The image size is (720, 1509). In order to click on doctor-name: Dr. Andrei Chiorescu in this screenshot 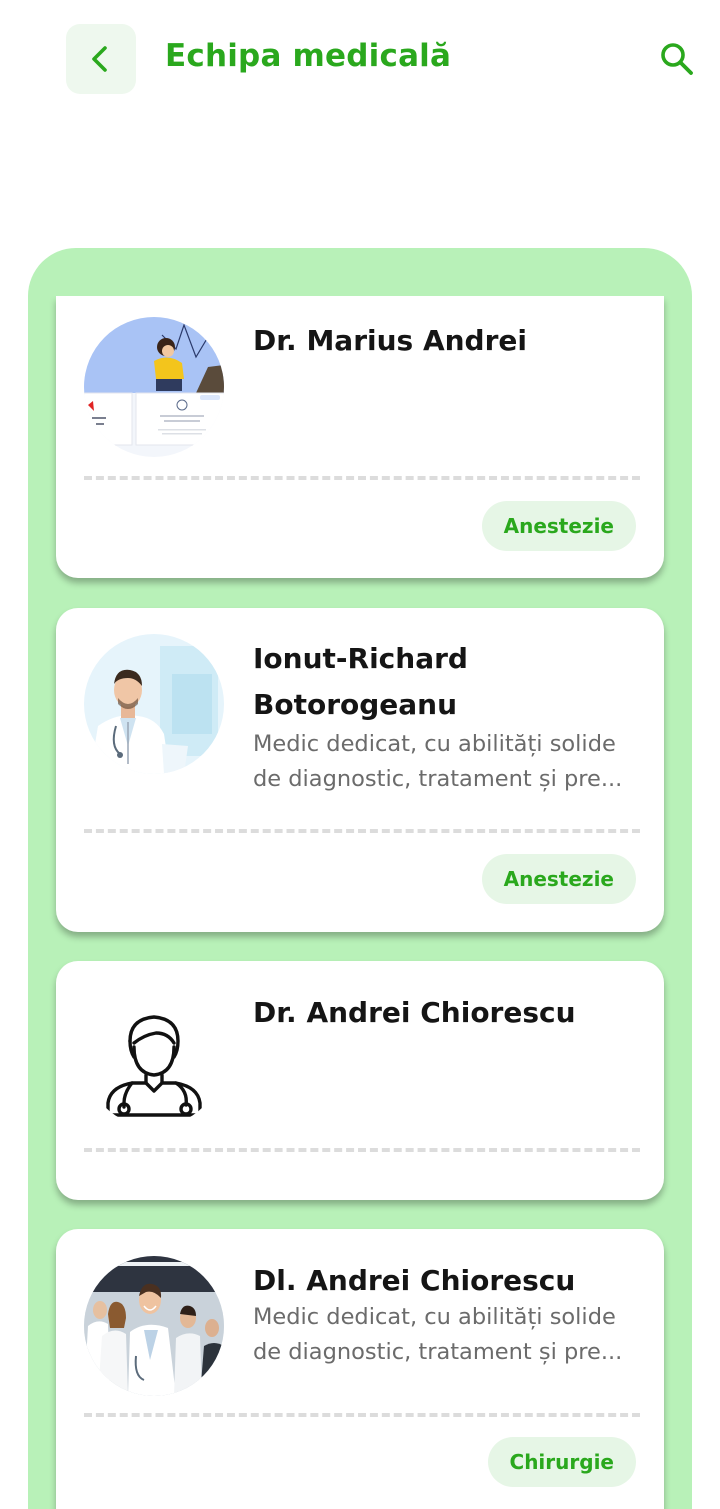, I will do `click(414, 1012)`.